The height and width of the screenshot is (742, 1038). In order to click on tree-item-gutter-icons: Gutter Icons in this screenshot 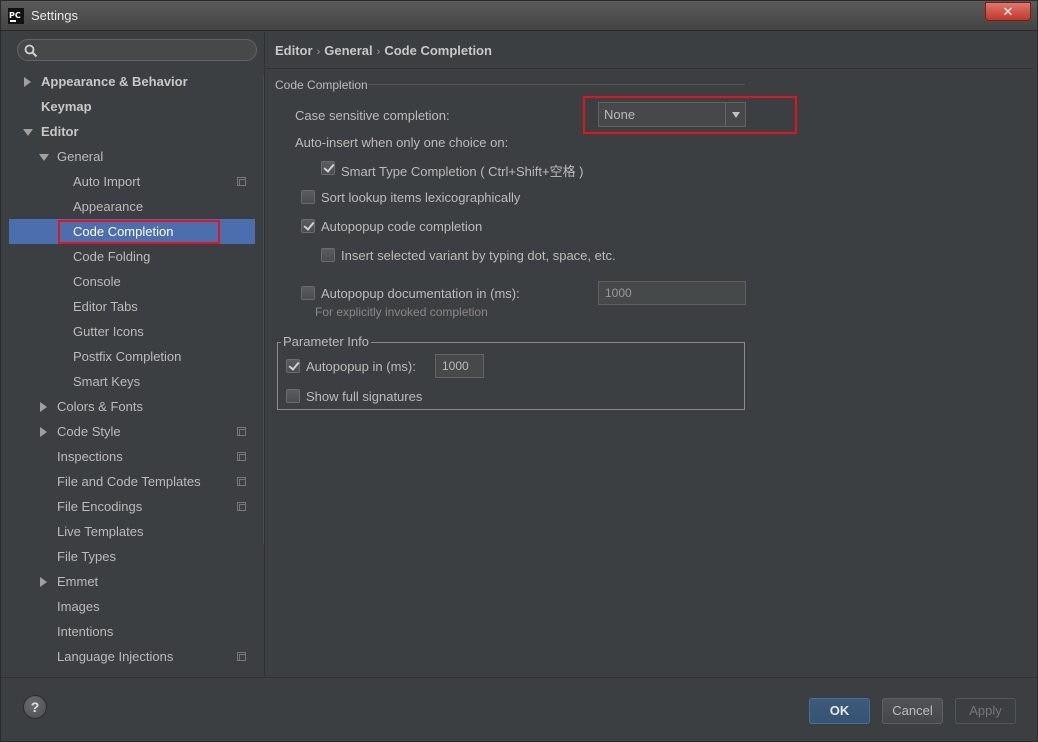, I will do `click(132, 331)`.